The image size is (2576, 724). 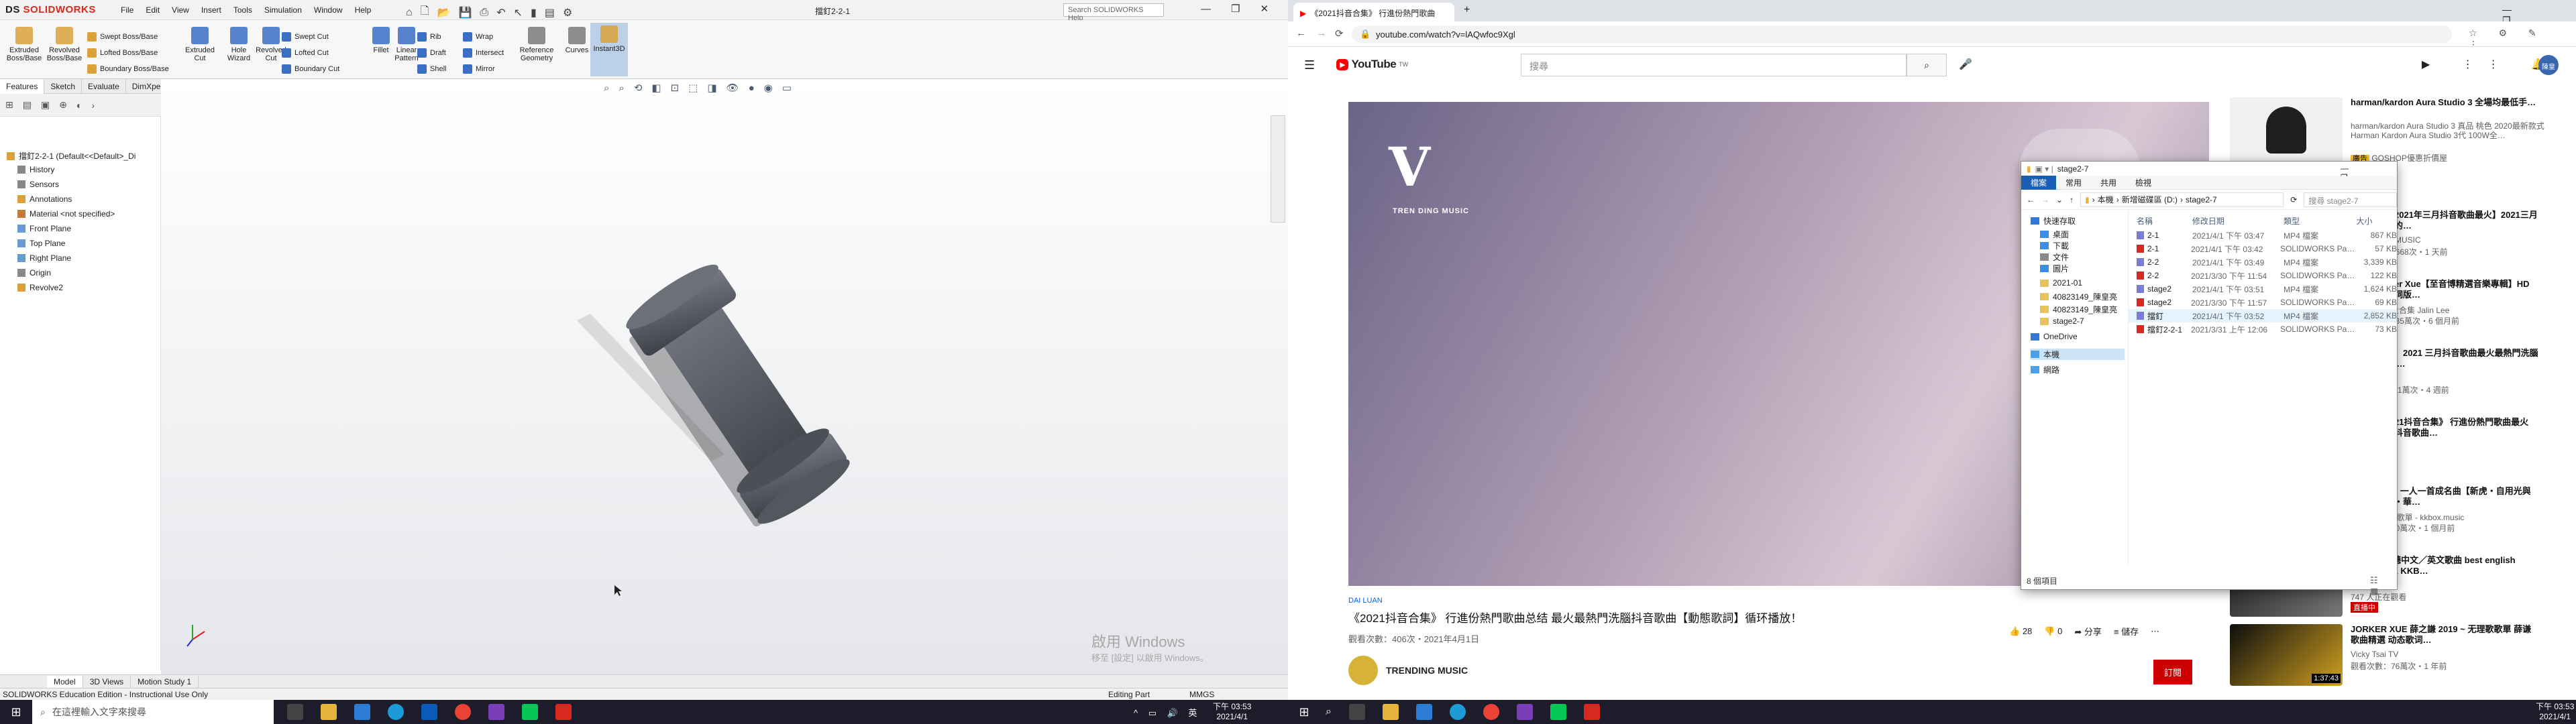 What do you see at coordinates (2263, 248) in the screenshot?
I see `file-row: 2-1 2021/4/1 下午 03:42 SOLIDWORKS Pa… 57 KB` at bounding box center [2263, 248].